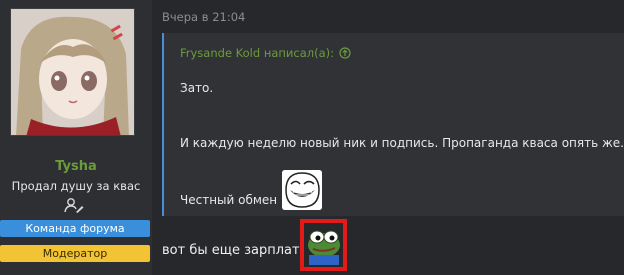 The image size is (624, 275). I want to click on user-title: Продал душу за квас, so click(76, 186).